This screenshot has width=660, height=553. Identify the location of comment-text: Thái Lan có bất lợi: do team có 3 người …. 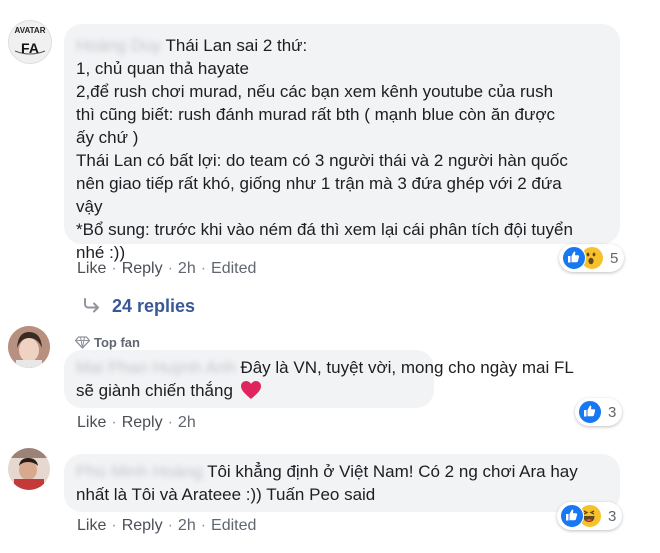
(322, 160).